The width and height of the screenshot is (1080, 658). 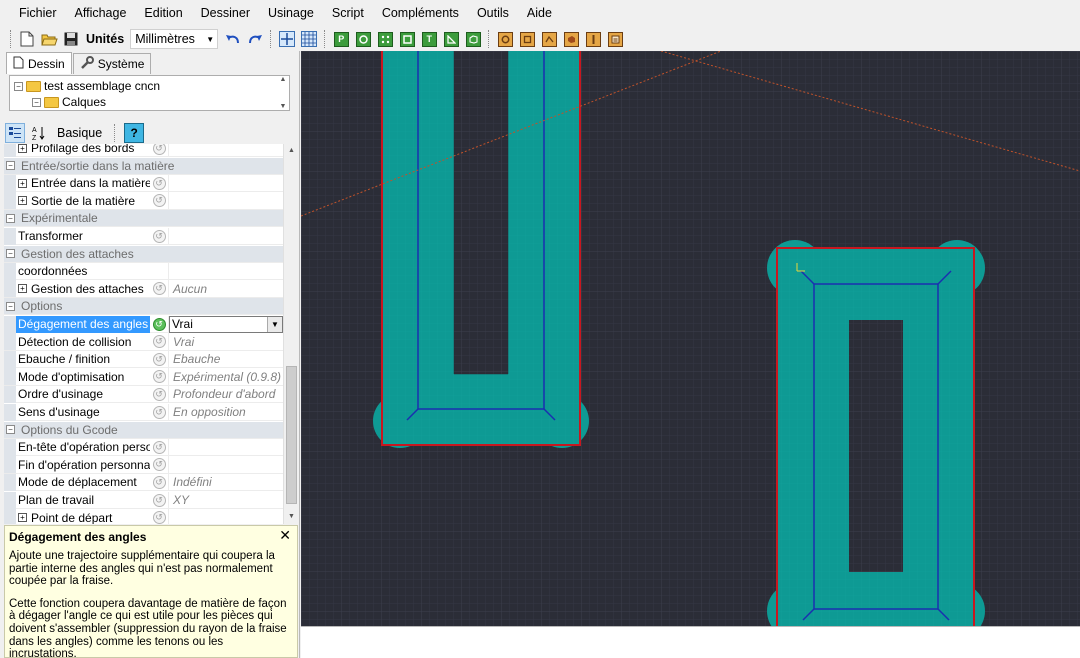 I want to click on menu-item: Edition, so click(x=163, y=13).